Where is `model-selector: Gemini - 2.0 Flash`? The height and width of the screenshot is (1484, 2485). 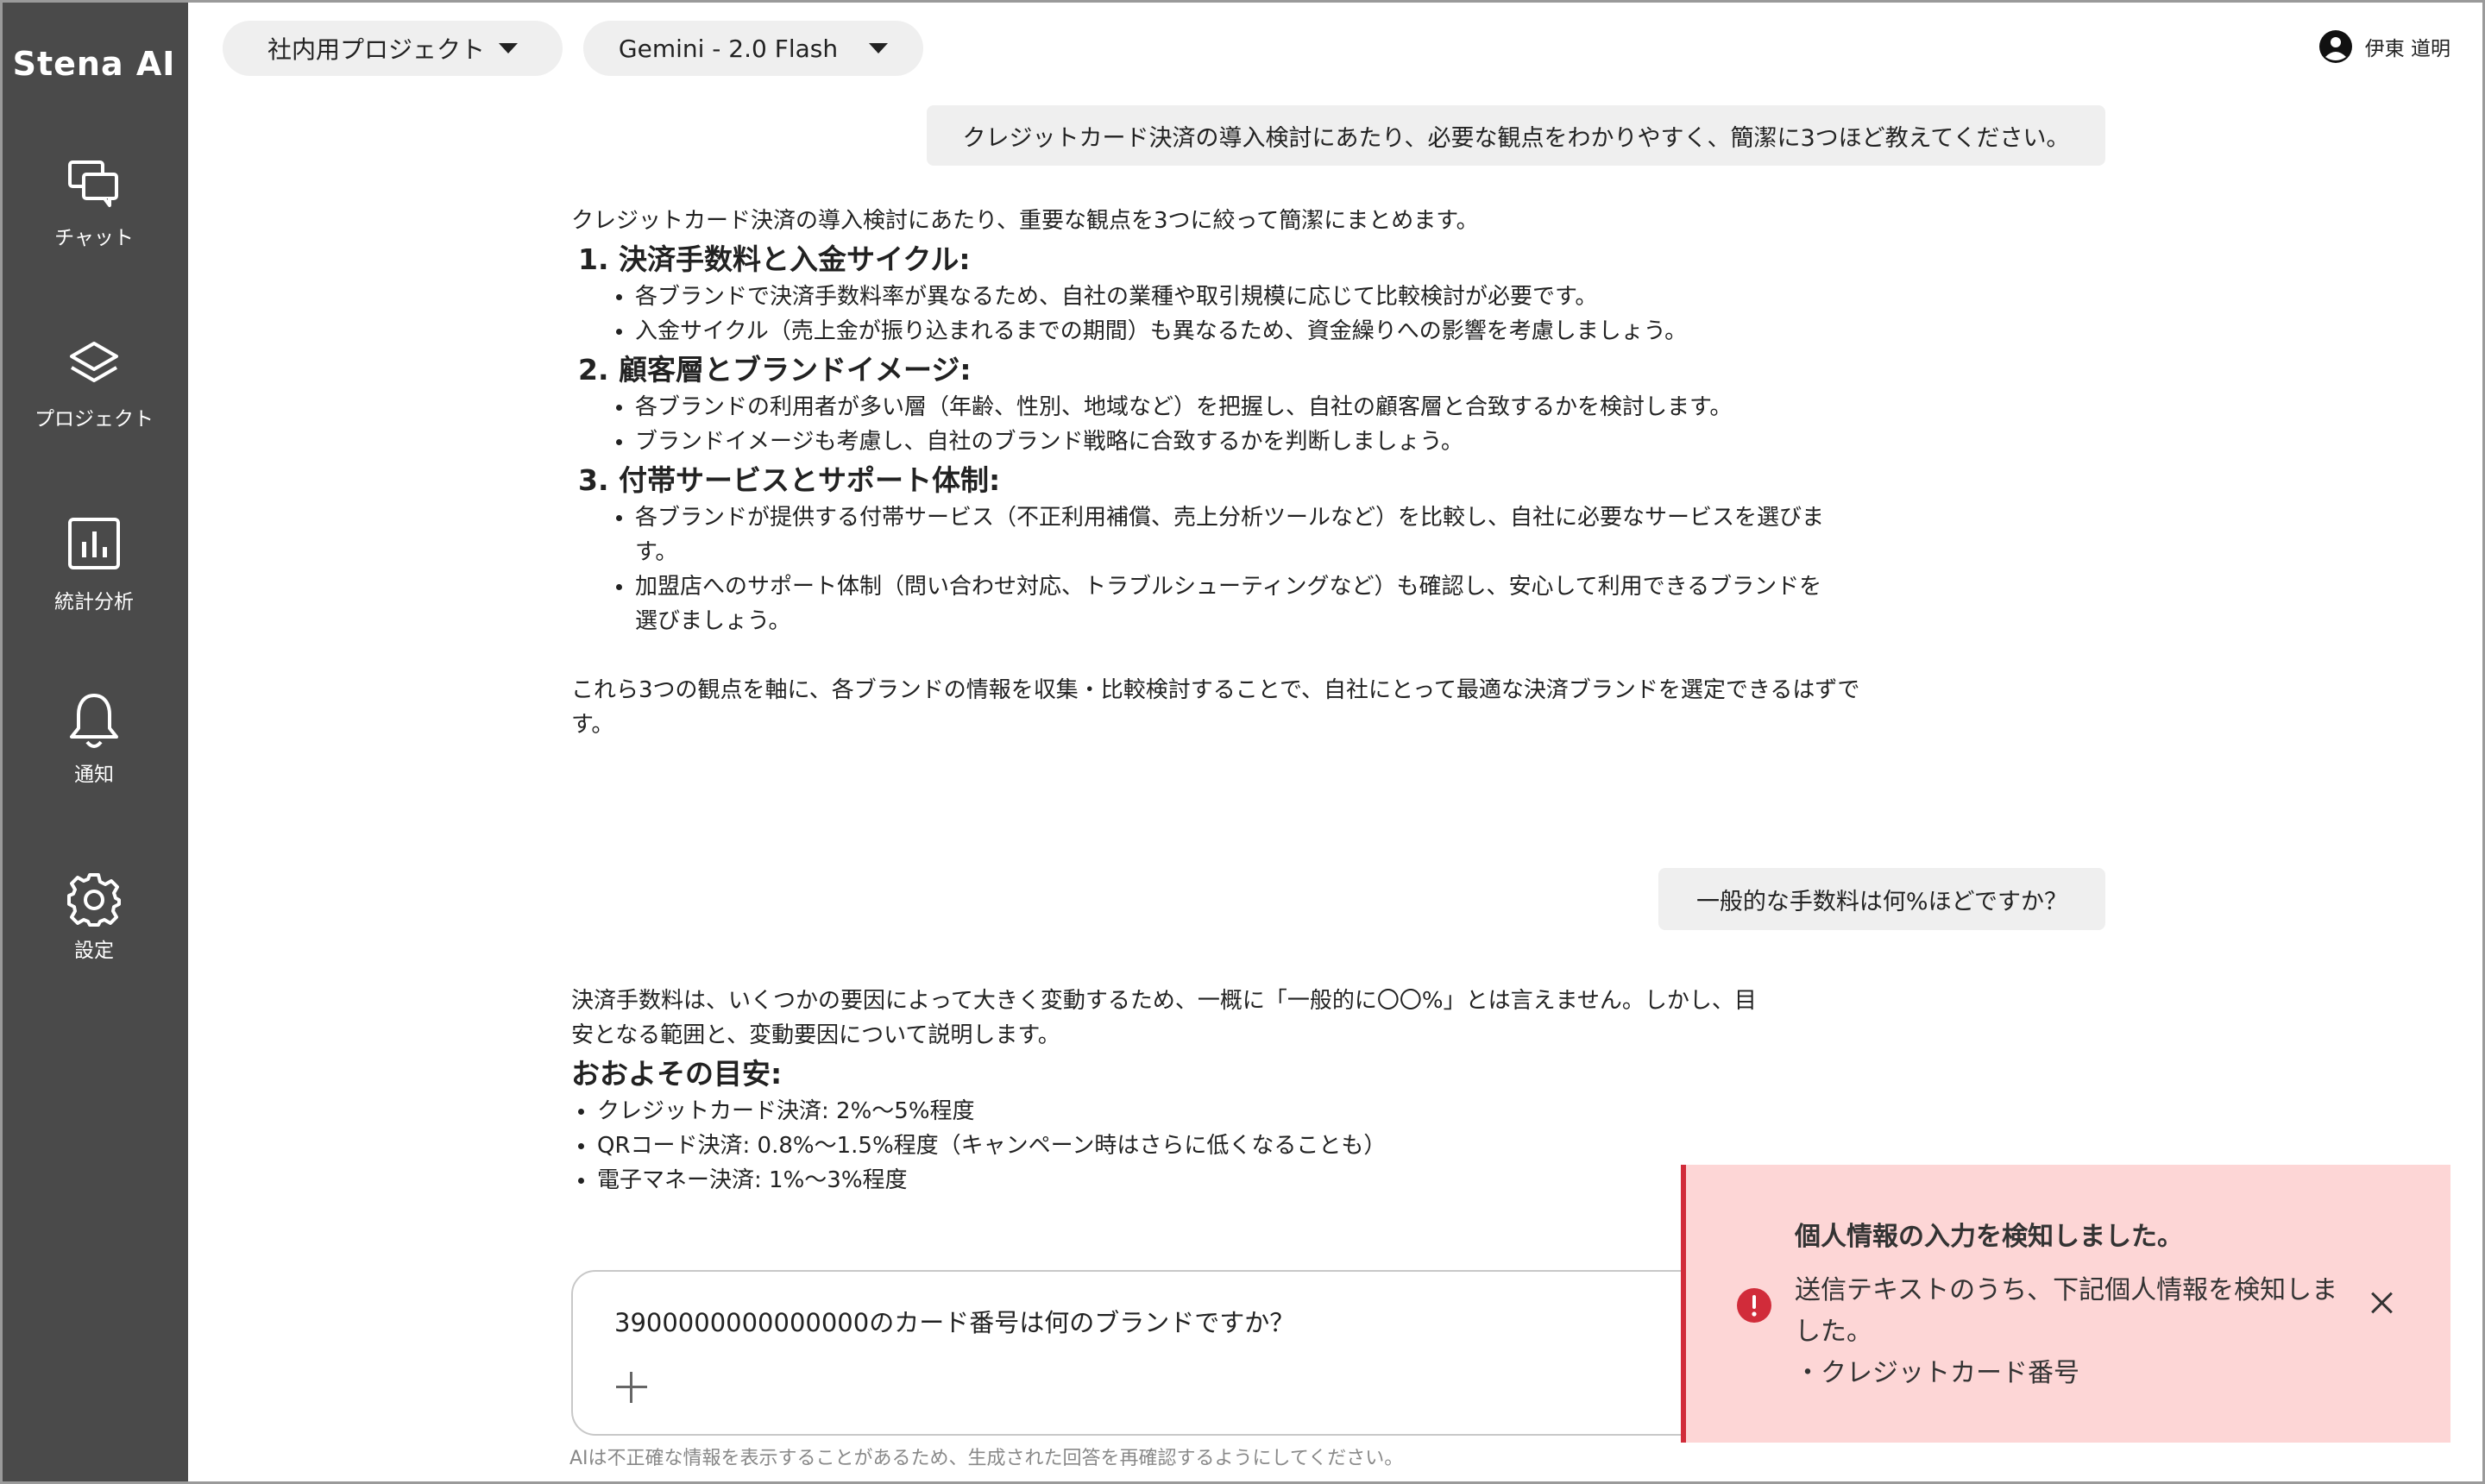
model-selector: Gemini - 2.0 Flash is located at coordinates (753, 48).